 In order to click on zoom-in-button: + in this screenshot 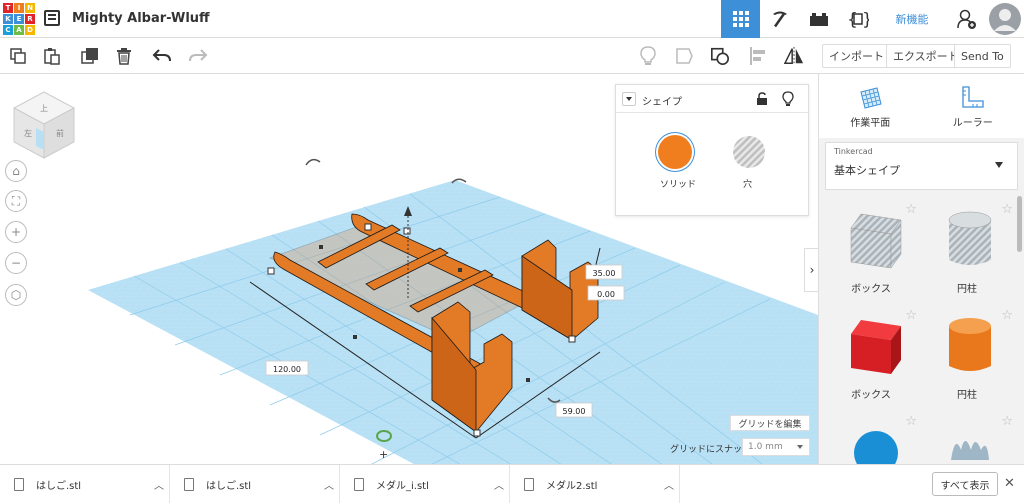, I will do `click(16, 232)`.